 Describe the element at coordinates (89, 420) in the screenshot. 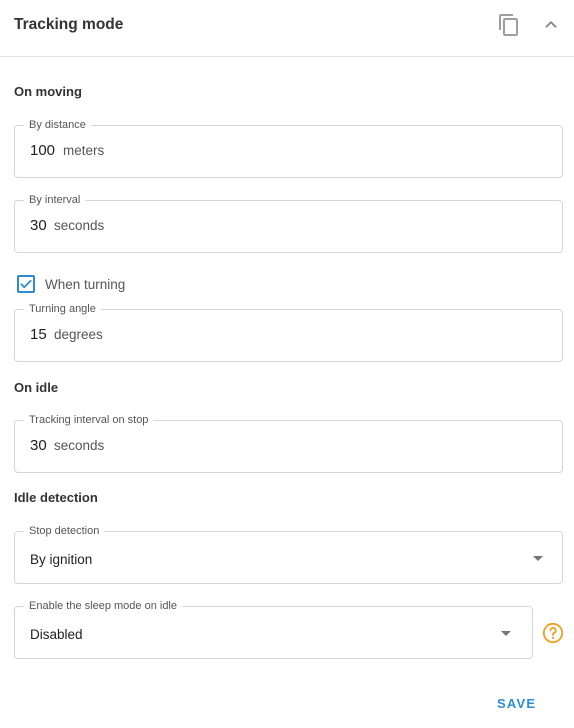

I see `tracking-interval-label: Tracking interval on stop` at that location.